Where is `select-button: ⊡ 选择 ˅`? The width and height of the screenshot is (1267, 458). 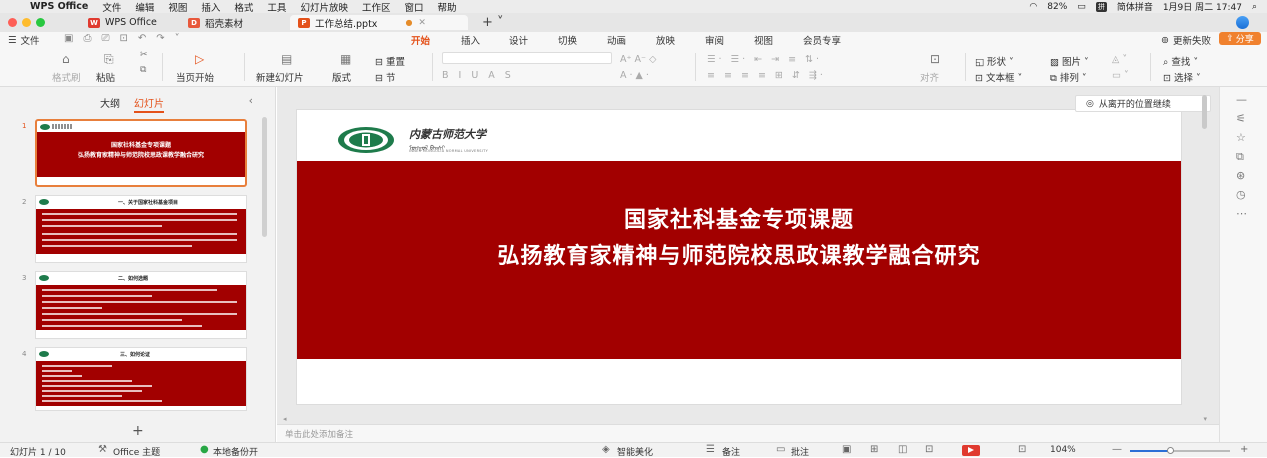 select-button: ⊡ 选择 ˅ is located at coordinates (1182, 77).